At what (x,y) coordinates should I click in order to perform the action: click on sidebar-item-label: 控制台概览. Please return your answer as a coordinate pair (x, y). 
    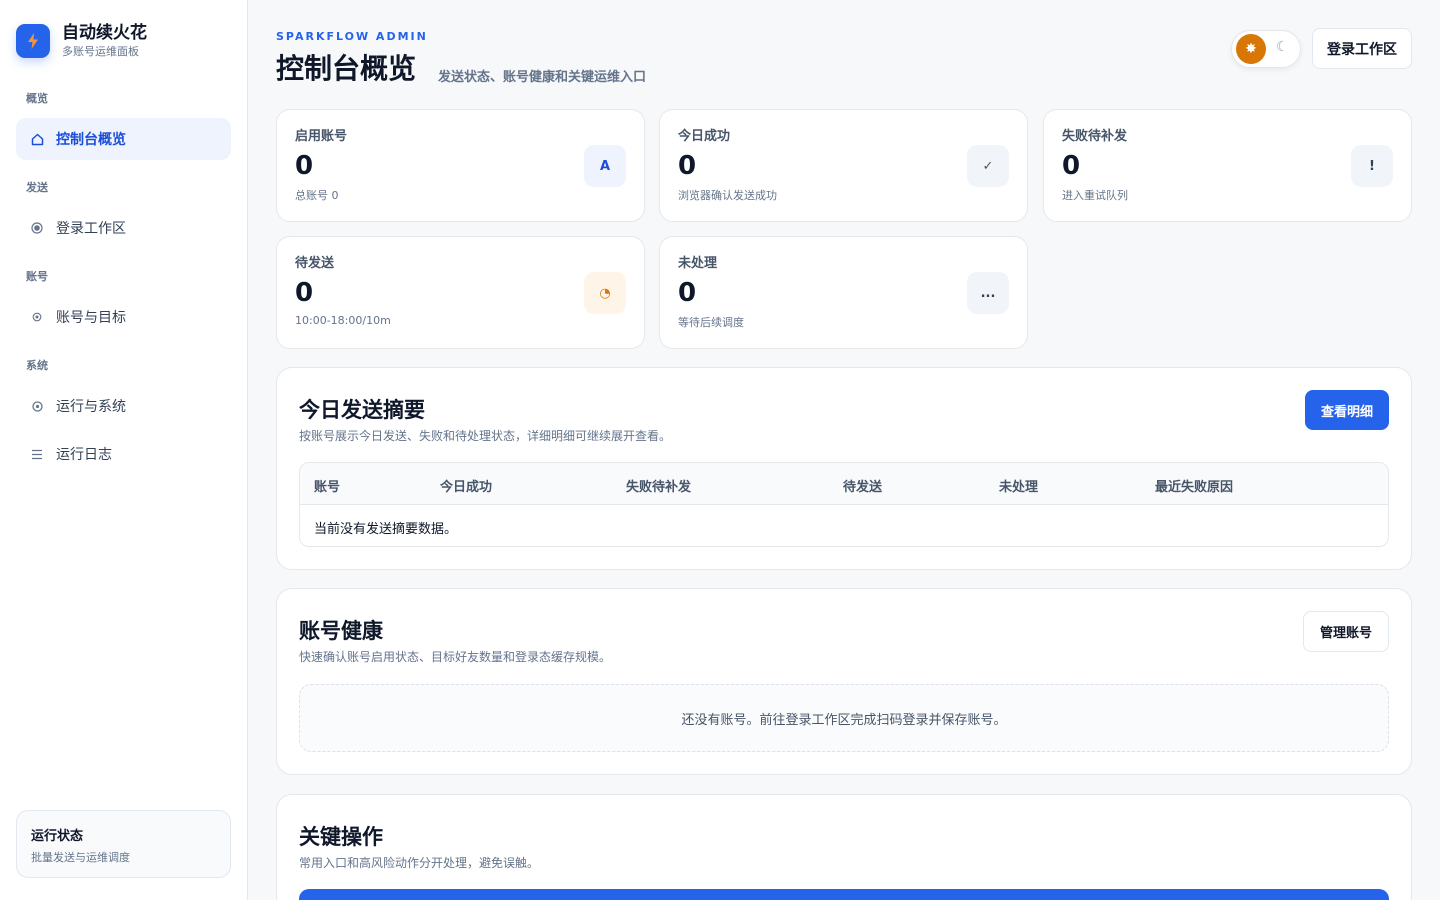
    Looking at the image, I should click on (91, 140).